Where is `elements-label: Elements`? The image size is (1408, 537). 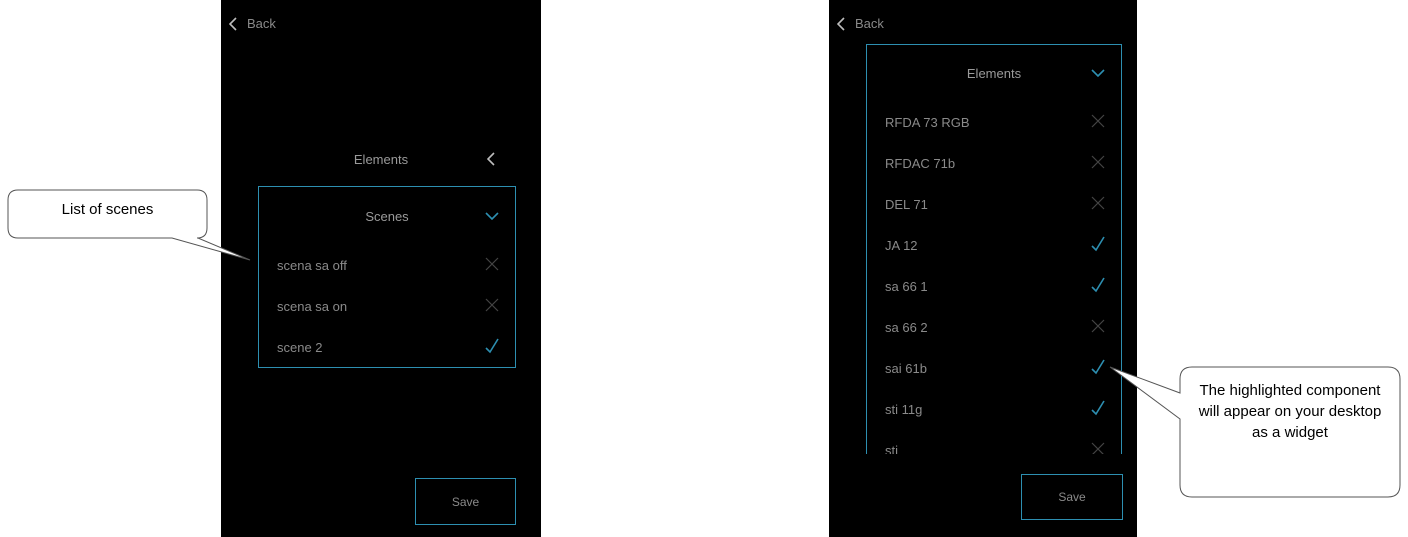 elements-label: Elements is located at coordinates (381, 159).